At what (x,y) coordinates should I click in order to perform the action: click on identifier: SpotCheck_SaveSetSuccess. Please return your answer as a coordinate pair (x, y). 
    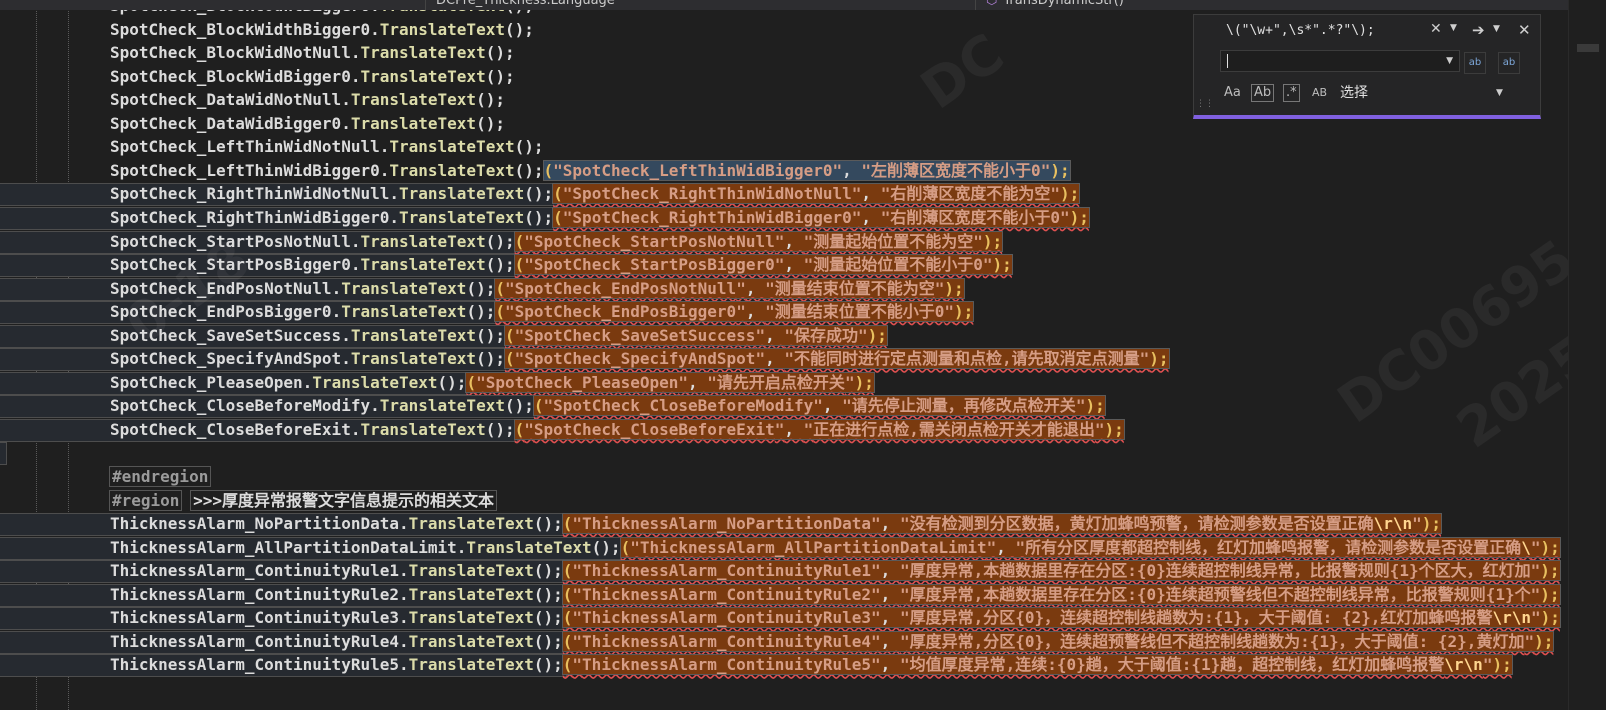
    Looking at the image, I should click on (226, 335).